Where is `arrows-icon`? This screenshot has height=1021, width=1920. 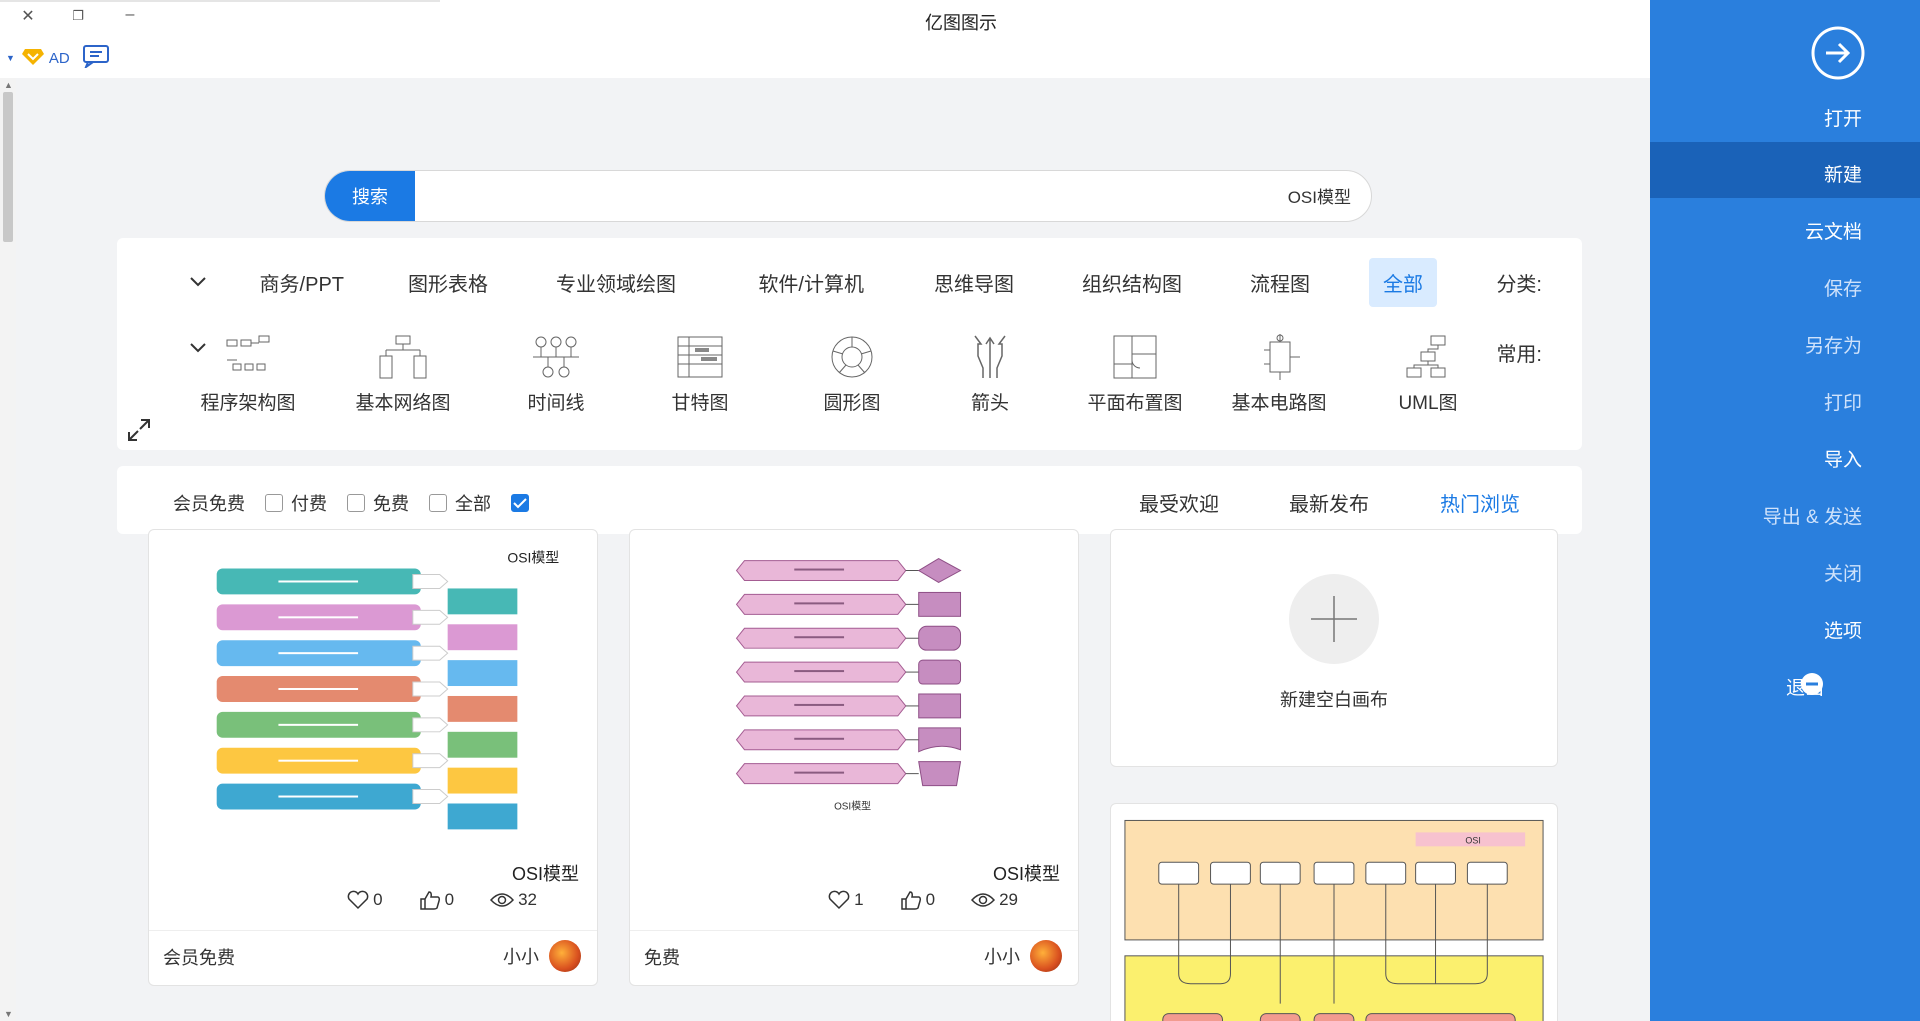
arrows-icon is located at coordinates (990, 356).